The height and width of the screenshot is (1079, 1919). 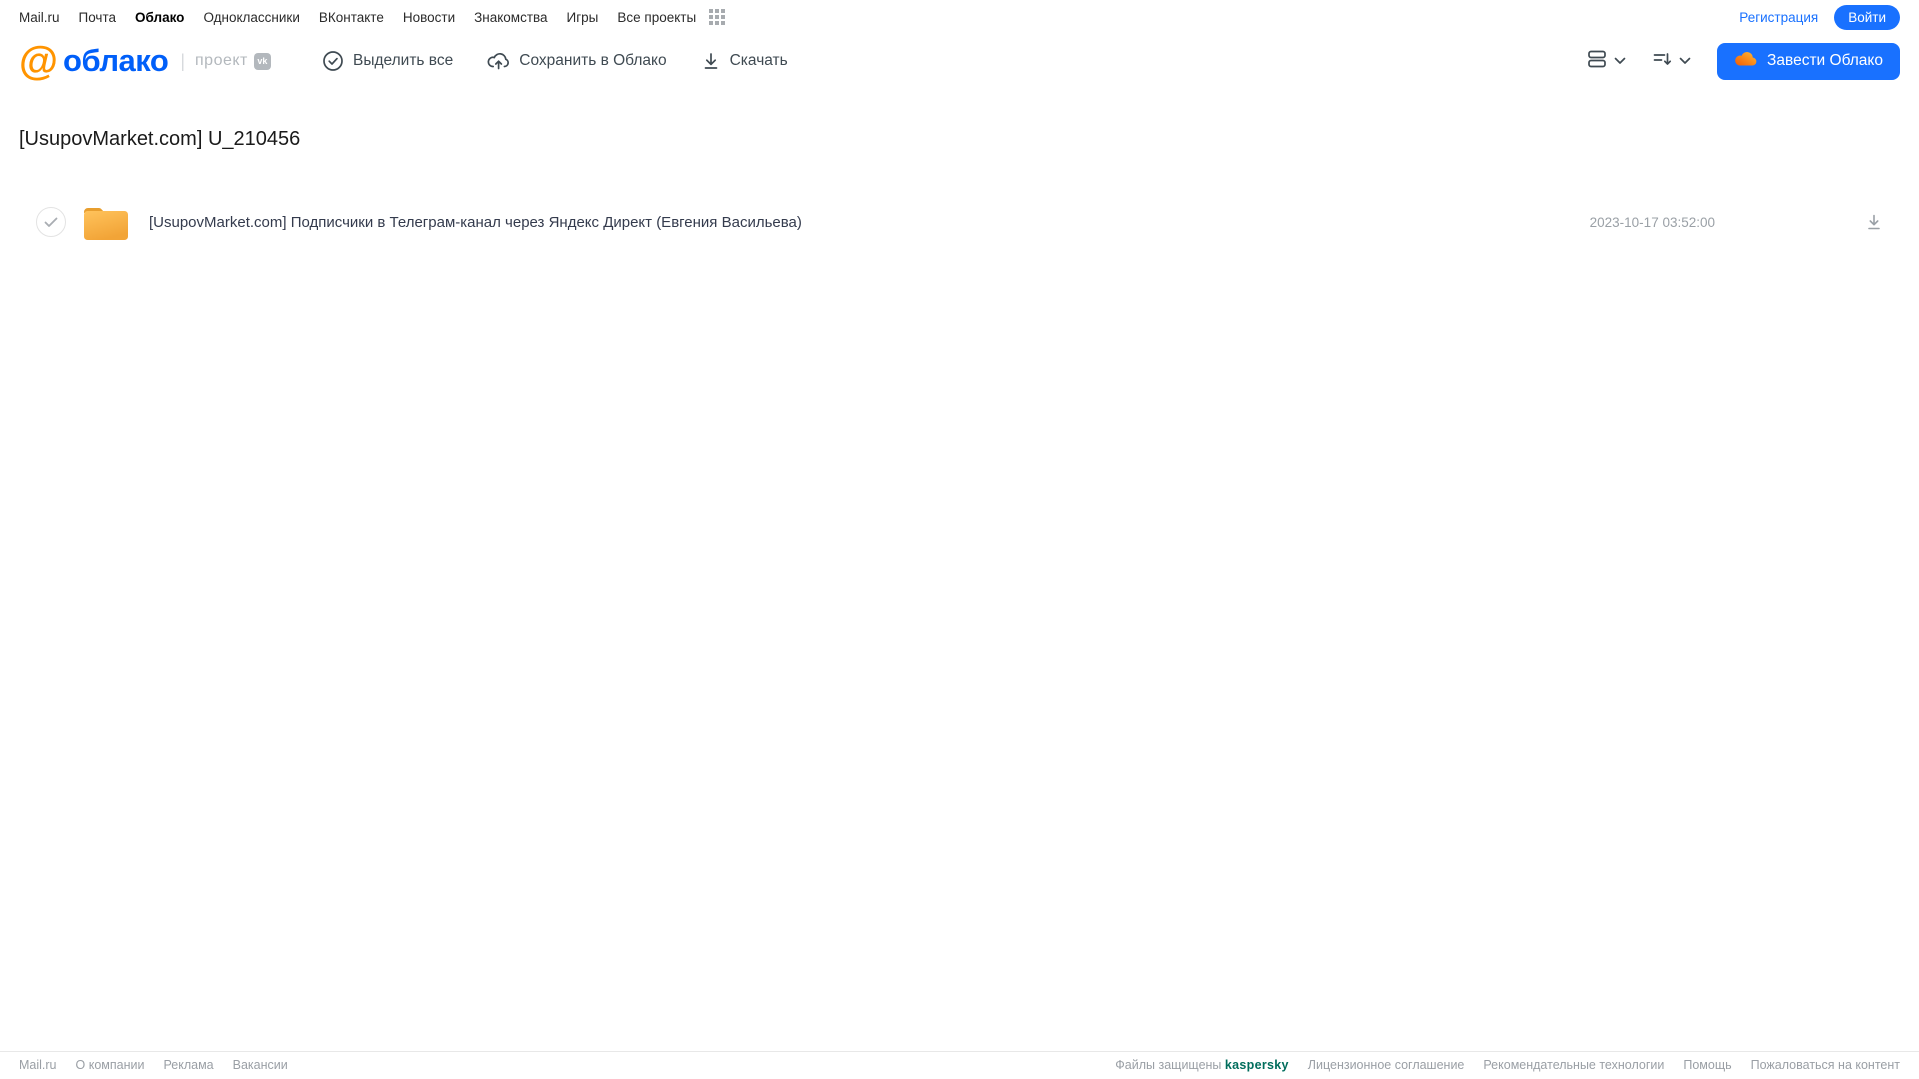 I want to click on check-circle-icon, so click(x=333, y=61).